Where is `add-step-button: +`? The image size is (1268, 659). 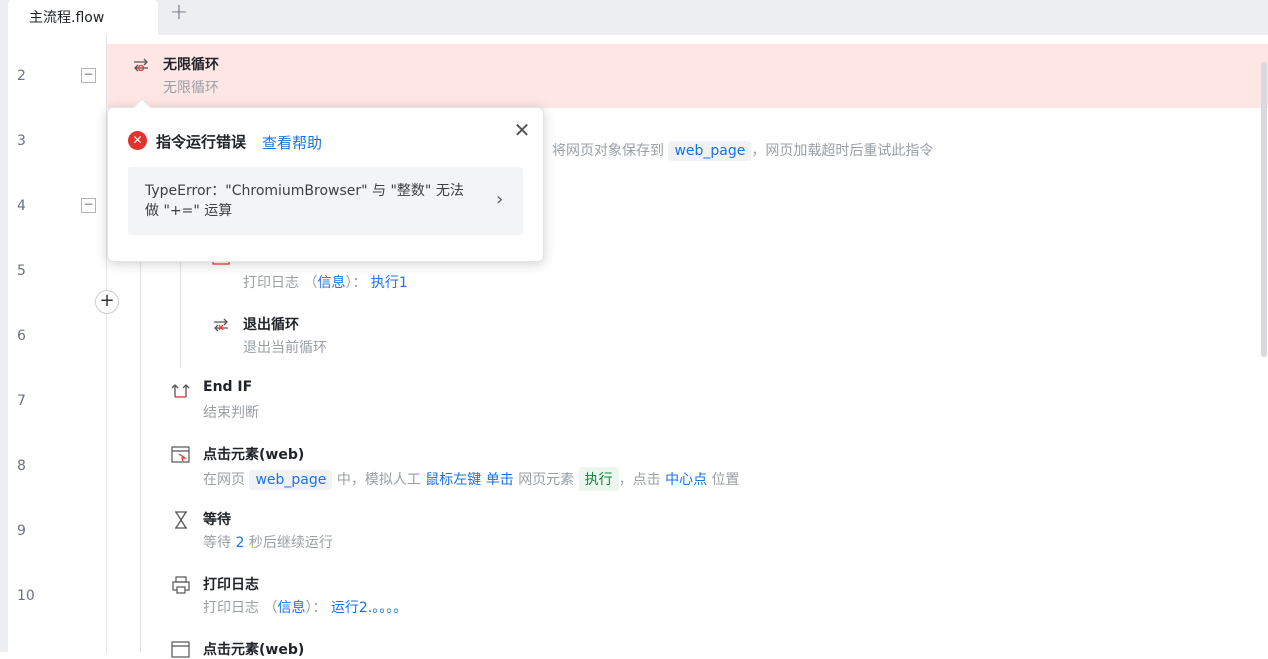 add-step-button: + is located at coordinates (107, 302).